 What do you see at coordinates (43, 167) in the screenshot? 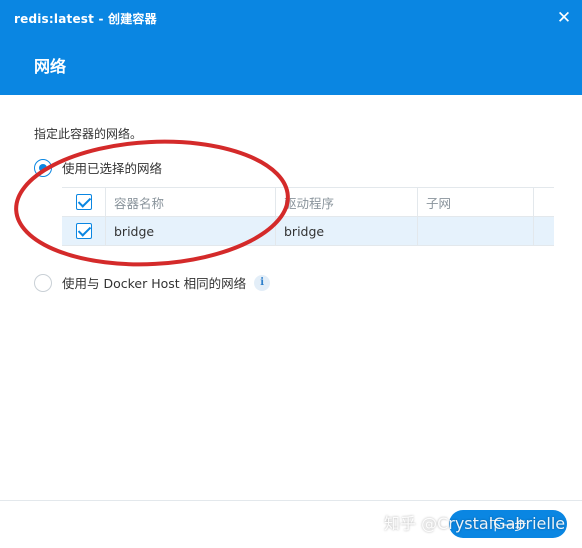
I see `selected-network-radio` at bounding box center [43, 167].